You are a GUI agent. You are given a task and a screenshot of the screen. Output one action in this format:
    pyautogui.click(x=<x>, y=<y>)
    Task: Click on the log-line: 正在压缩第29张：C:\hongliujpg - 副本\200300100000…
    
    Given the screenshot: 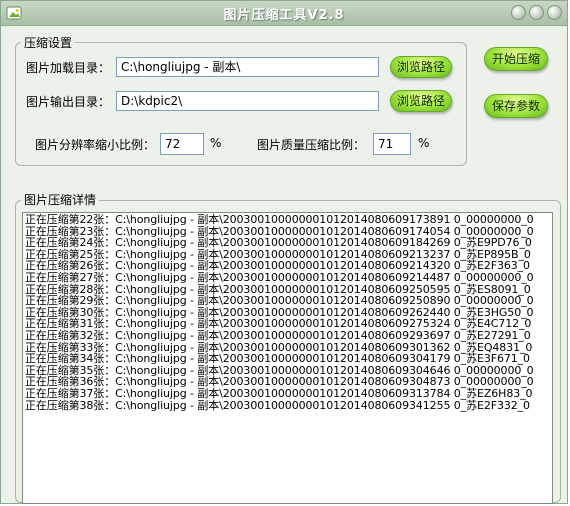 What is the action you would take?
    pyautogui.click(x=279, y=301)
    